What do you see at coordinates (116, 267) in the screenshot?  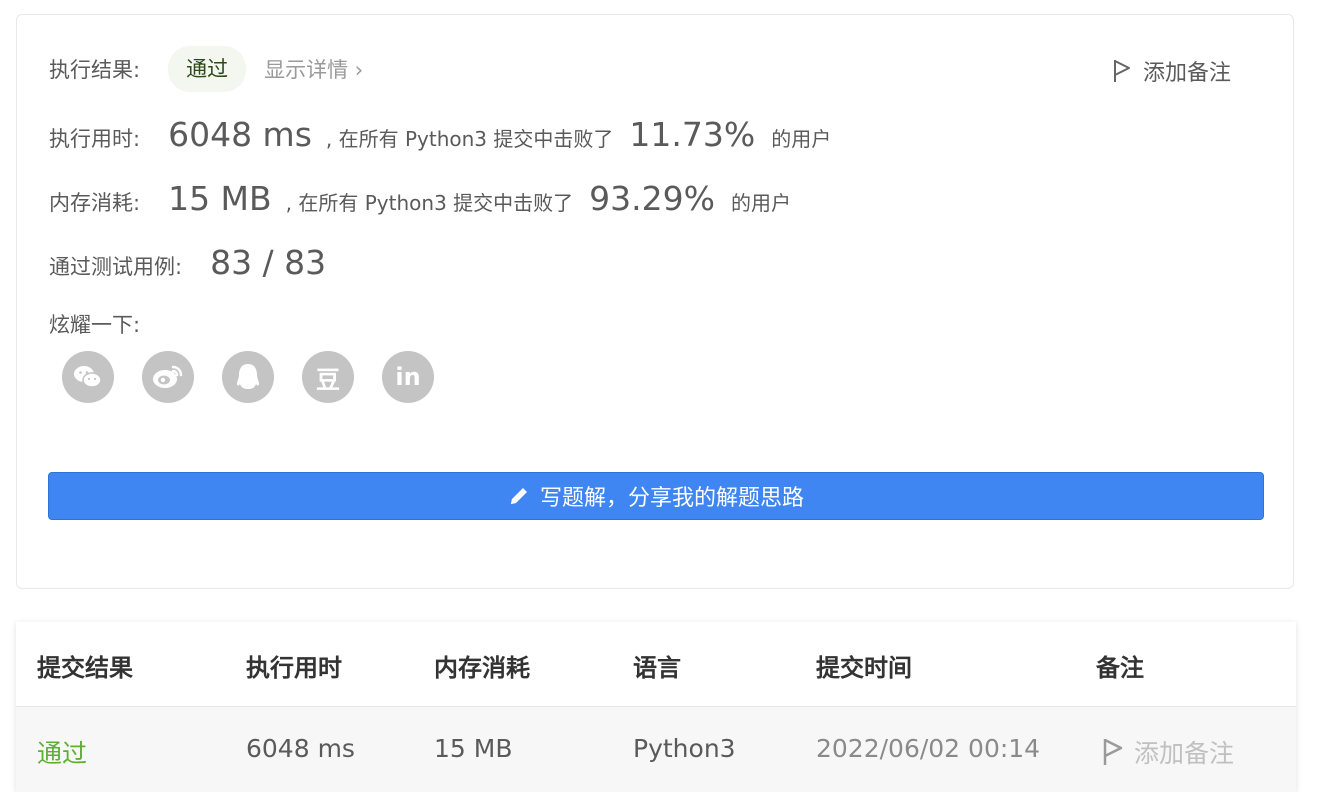 I see `testcases-label: 通过测试用例:` at bounding box center [116, 267].